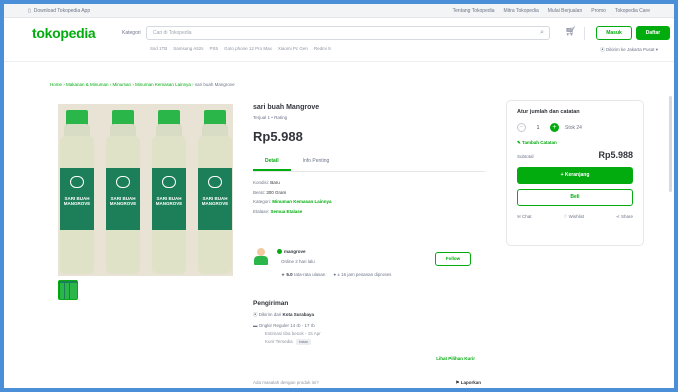 The height and width of the screenshot is (392, 678). Describe the element at coordinates (521, 127) in the screenshot. I see `decrease-qty-button: −` at that location.